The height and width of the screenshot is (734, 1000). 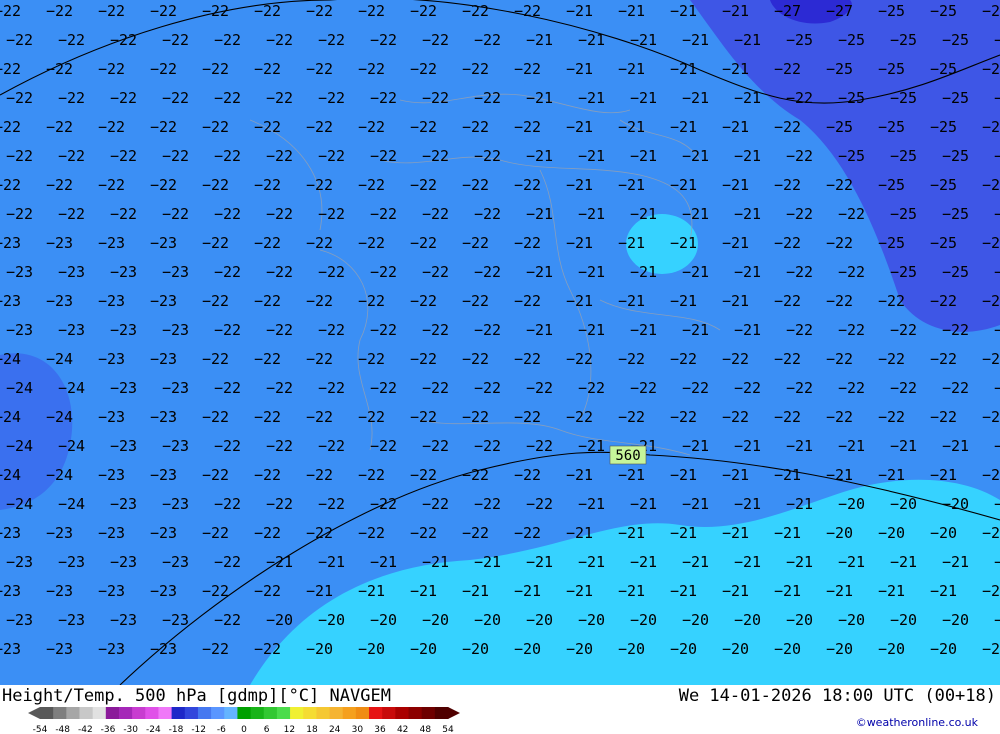 I want to click on geopotential-label-560: 560, so click(x=628, y=455).